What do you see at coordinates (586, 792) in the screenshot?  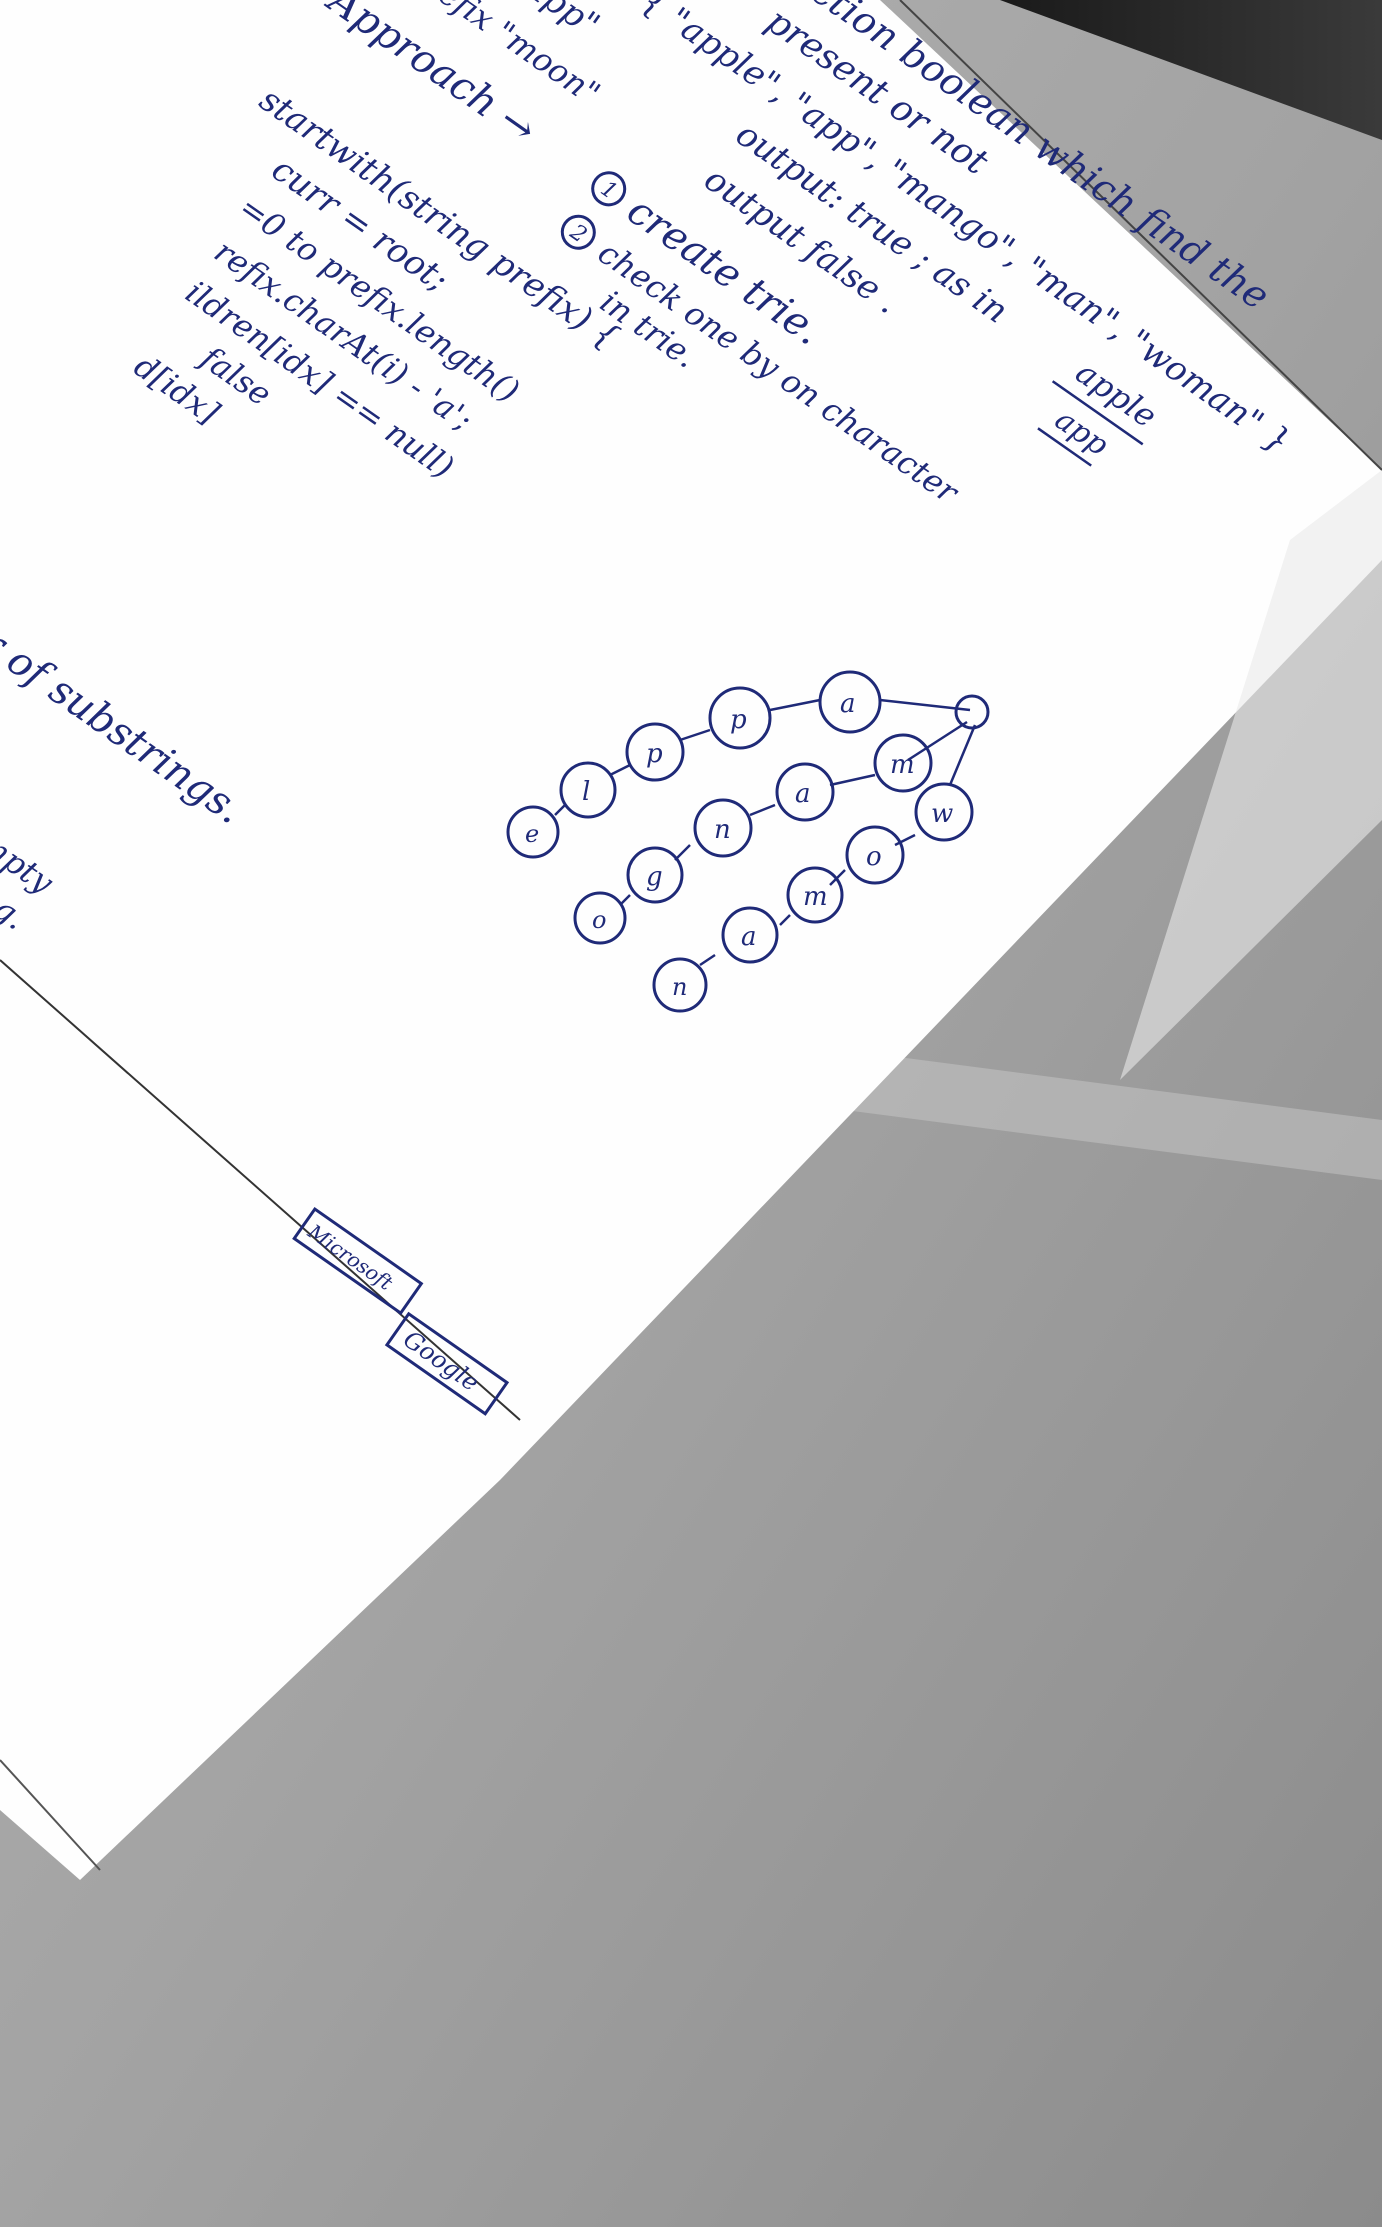 I see `trie-node-label: l` at bounding box center [586, 792].